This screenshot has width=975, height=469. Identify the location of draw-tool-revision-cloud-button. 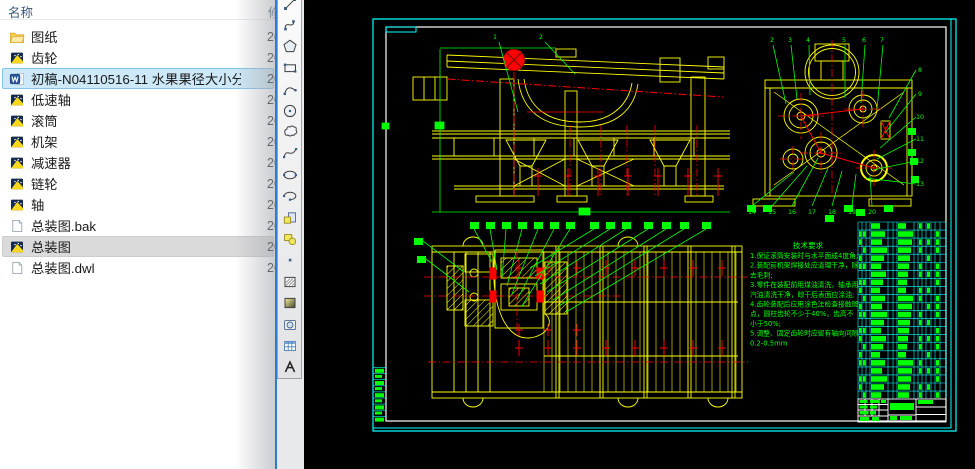
(290, 131).